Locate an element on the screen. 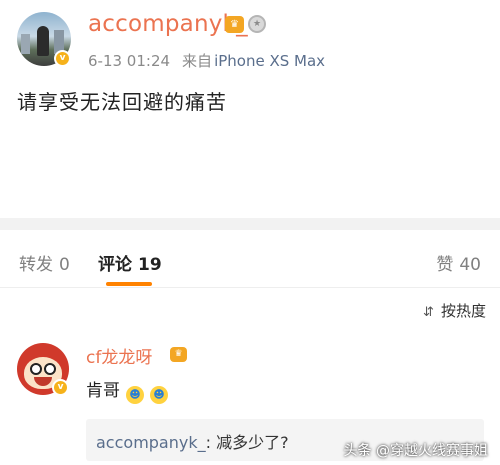 The height and width of the screenshot is (465, 500). sort-label: 按热度 is located at coordinates (463, 311).